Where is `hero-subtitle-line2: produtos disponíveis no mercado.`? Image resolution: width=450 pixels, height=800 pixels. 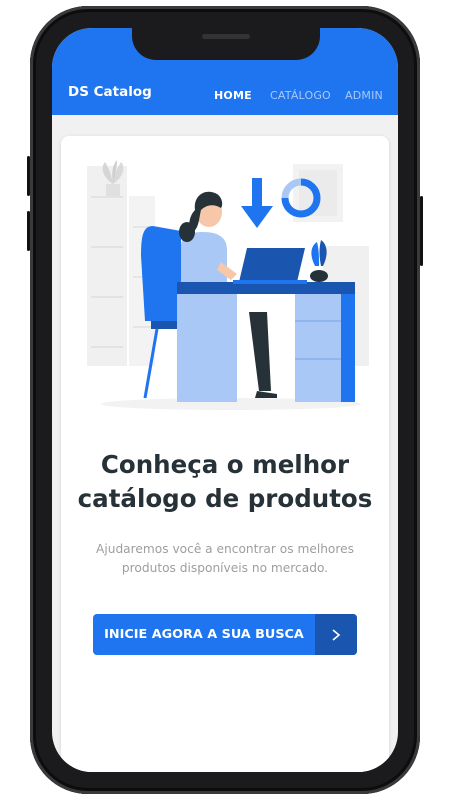 hero-subtitle-line2: produtos disponíveis no mercado. is located at coordinates (225, 568).